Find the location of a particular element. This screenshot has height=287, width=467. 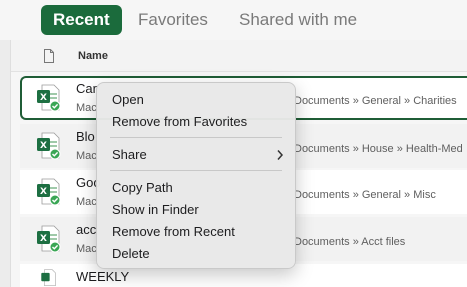

list-header: Name is located at coordinates (239, 56).